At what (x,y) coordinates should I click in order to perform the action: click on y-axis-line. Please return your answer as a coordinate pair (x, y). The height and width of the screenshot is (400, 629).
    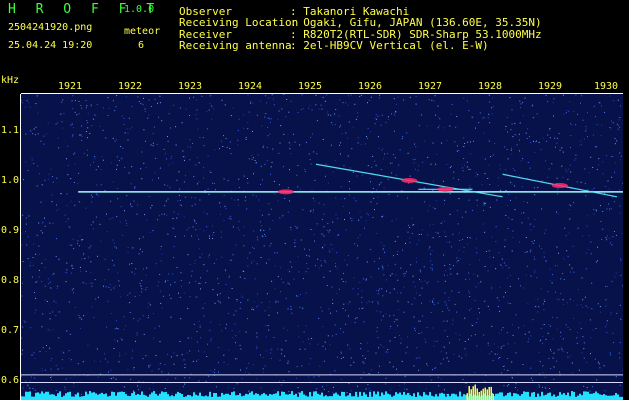
    Looking at the image, I should click on (20, 247).